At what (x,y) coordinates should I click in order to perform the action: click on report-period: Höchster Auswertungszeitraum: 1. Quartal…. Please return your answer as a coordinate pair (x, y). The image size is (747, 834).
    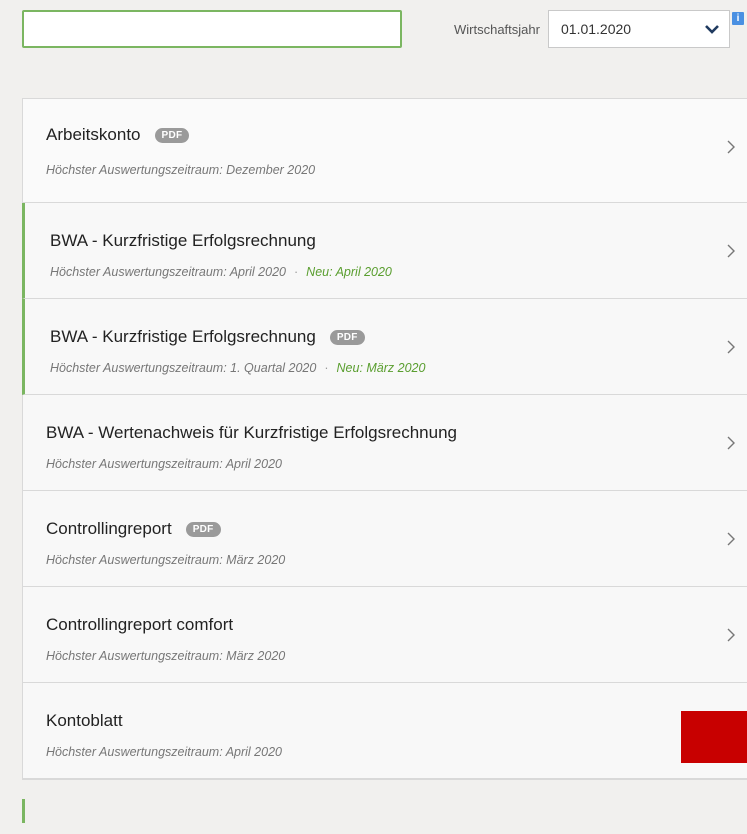
    Looking at the image, I should click on (183, 368).